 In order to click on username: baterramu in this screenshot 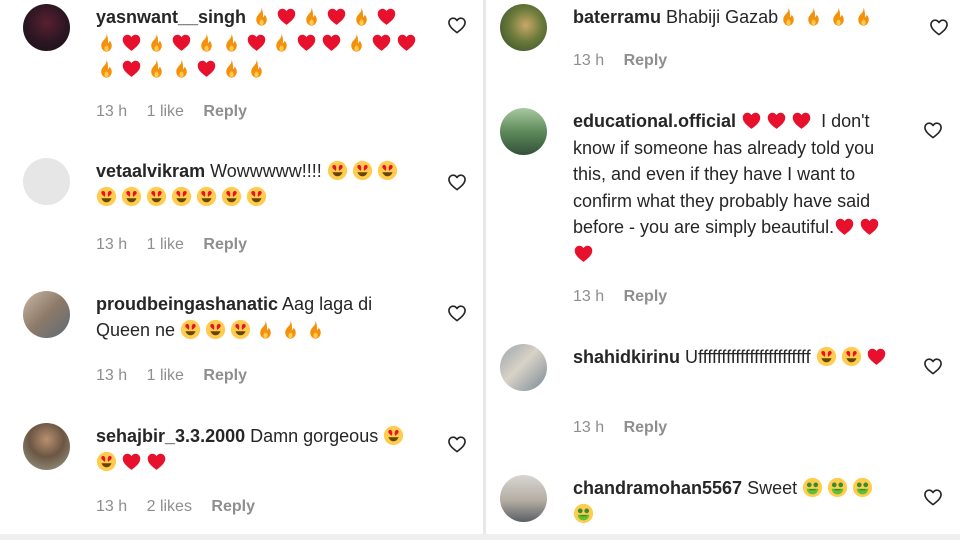, I will do `click(617, 17)`.